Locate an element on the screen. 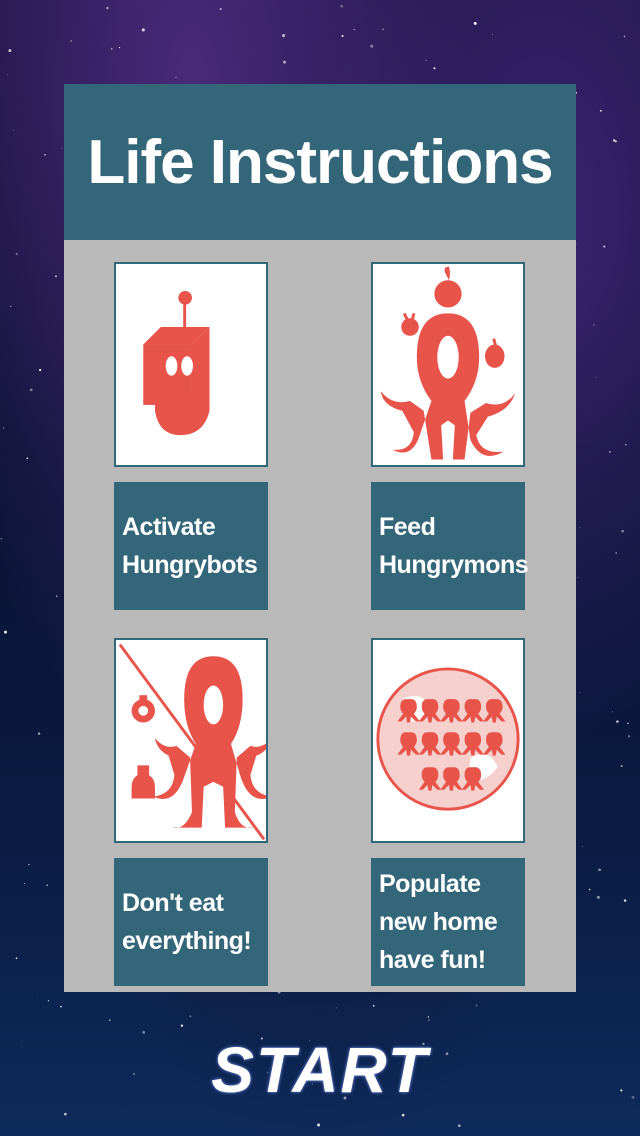 This screenshot has height=1136, width=640. start-button-label: START is located at coordinates (320, 1070).